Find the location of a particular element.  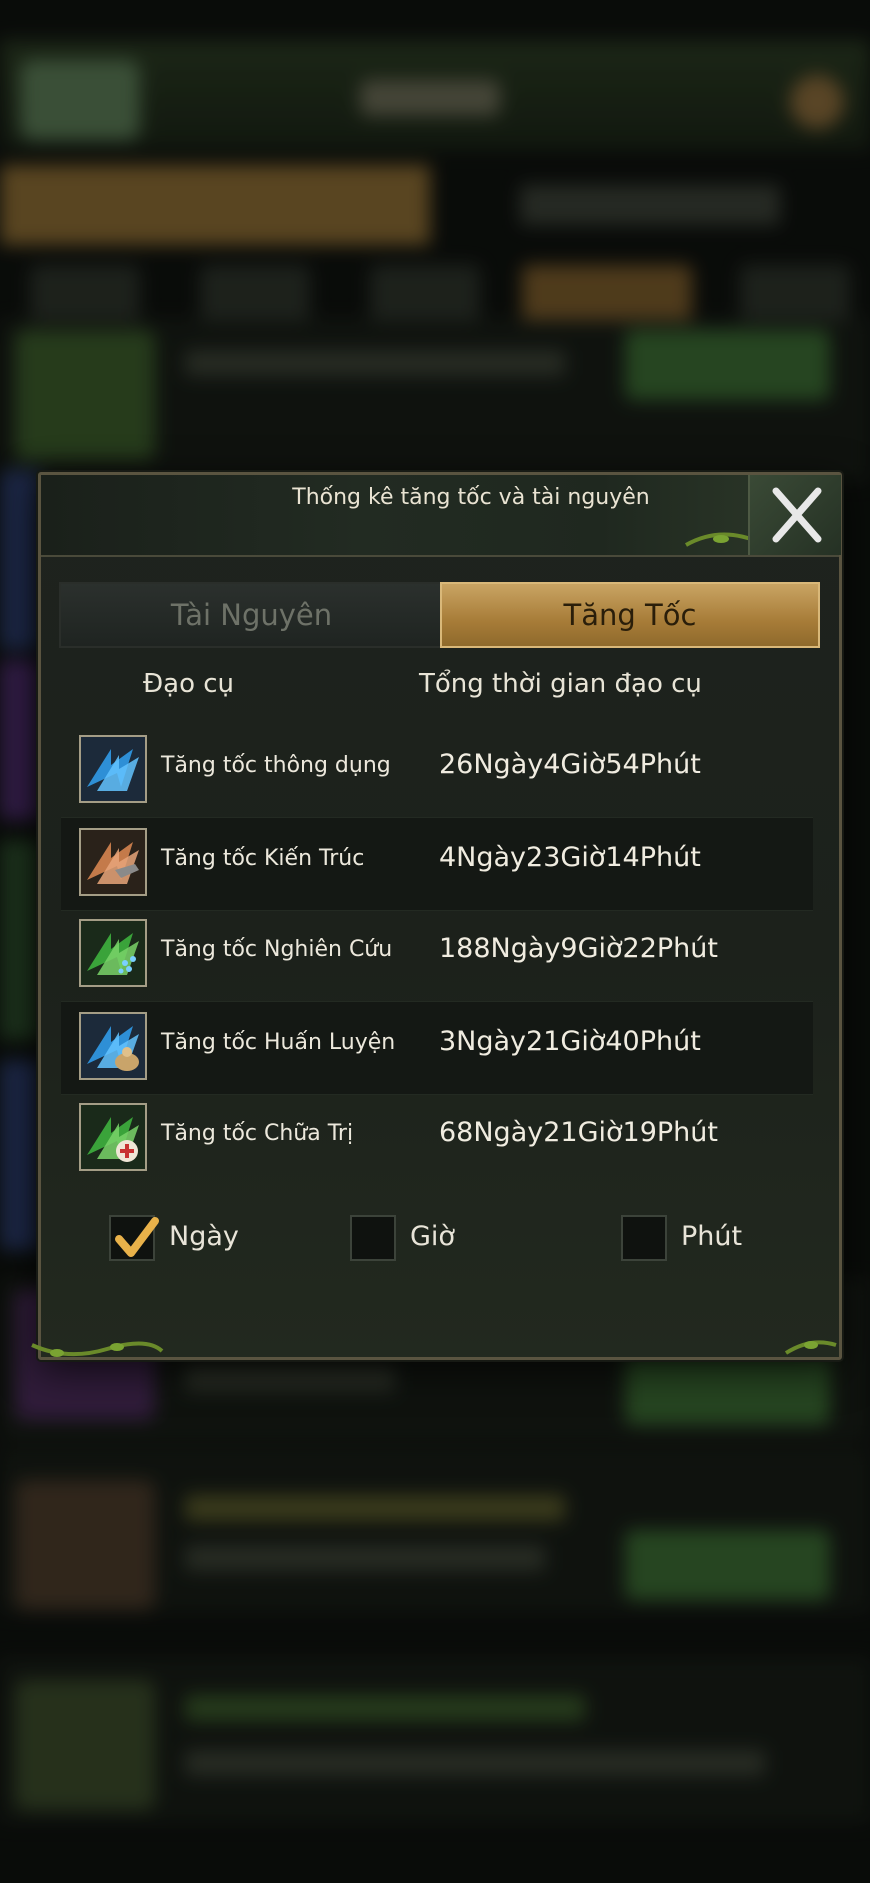

unit-label: Ngày is located at coordinates (204, 1236).